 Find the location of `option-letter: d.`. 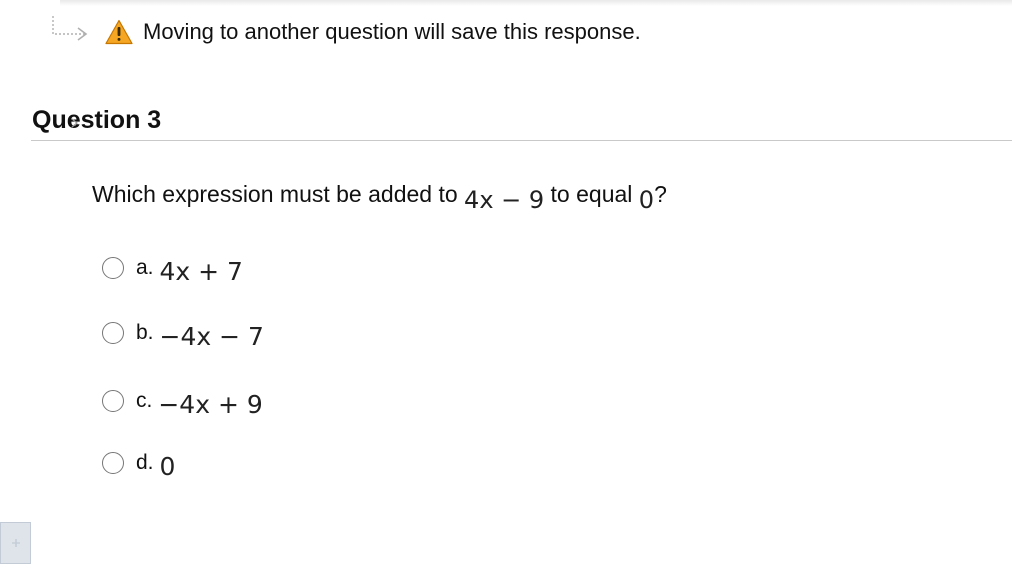

option-letter: d. is located at coordinates (145, 462).